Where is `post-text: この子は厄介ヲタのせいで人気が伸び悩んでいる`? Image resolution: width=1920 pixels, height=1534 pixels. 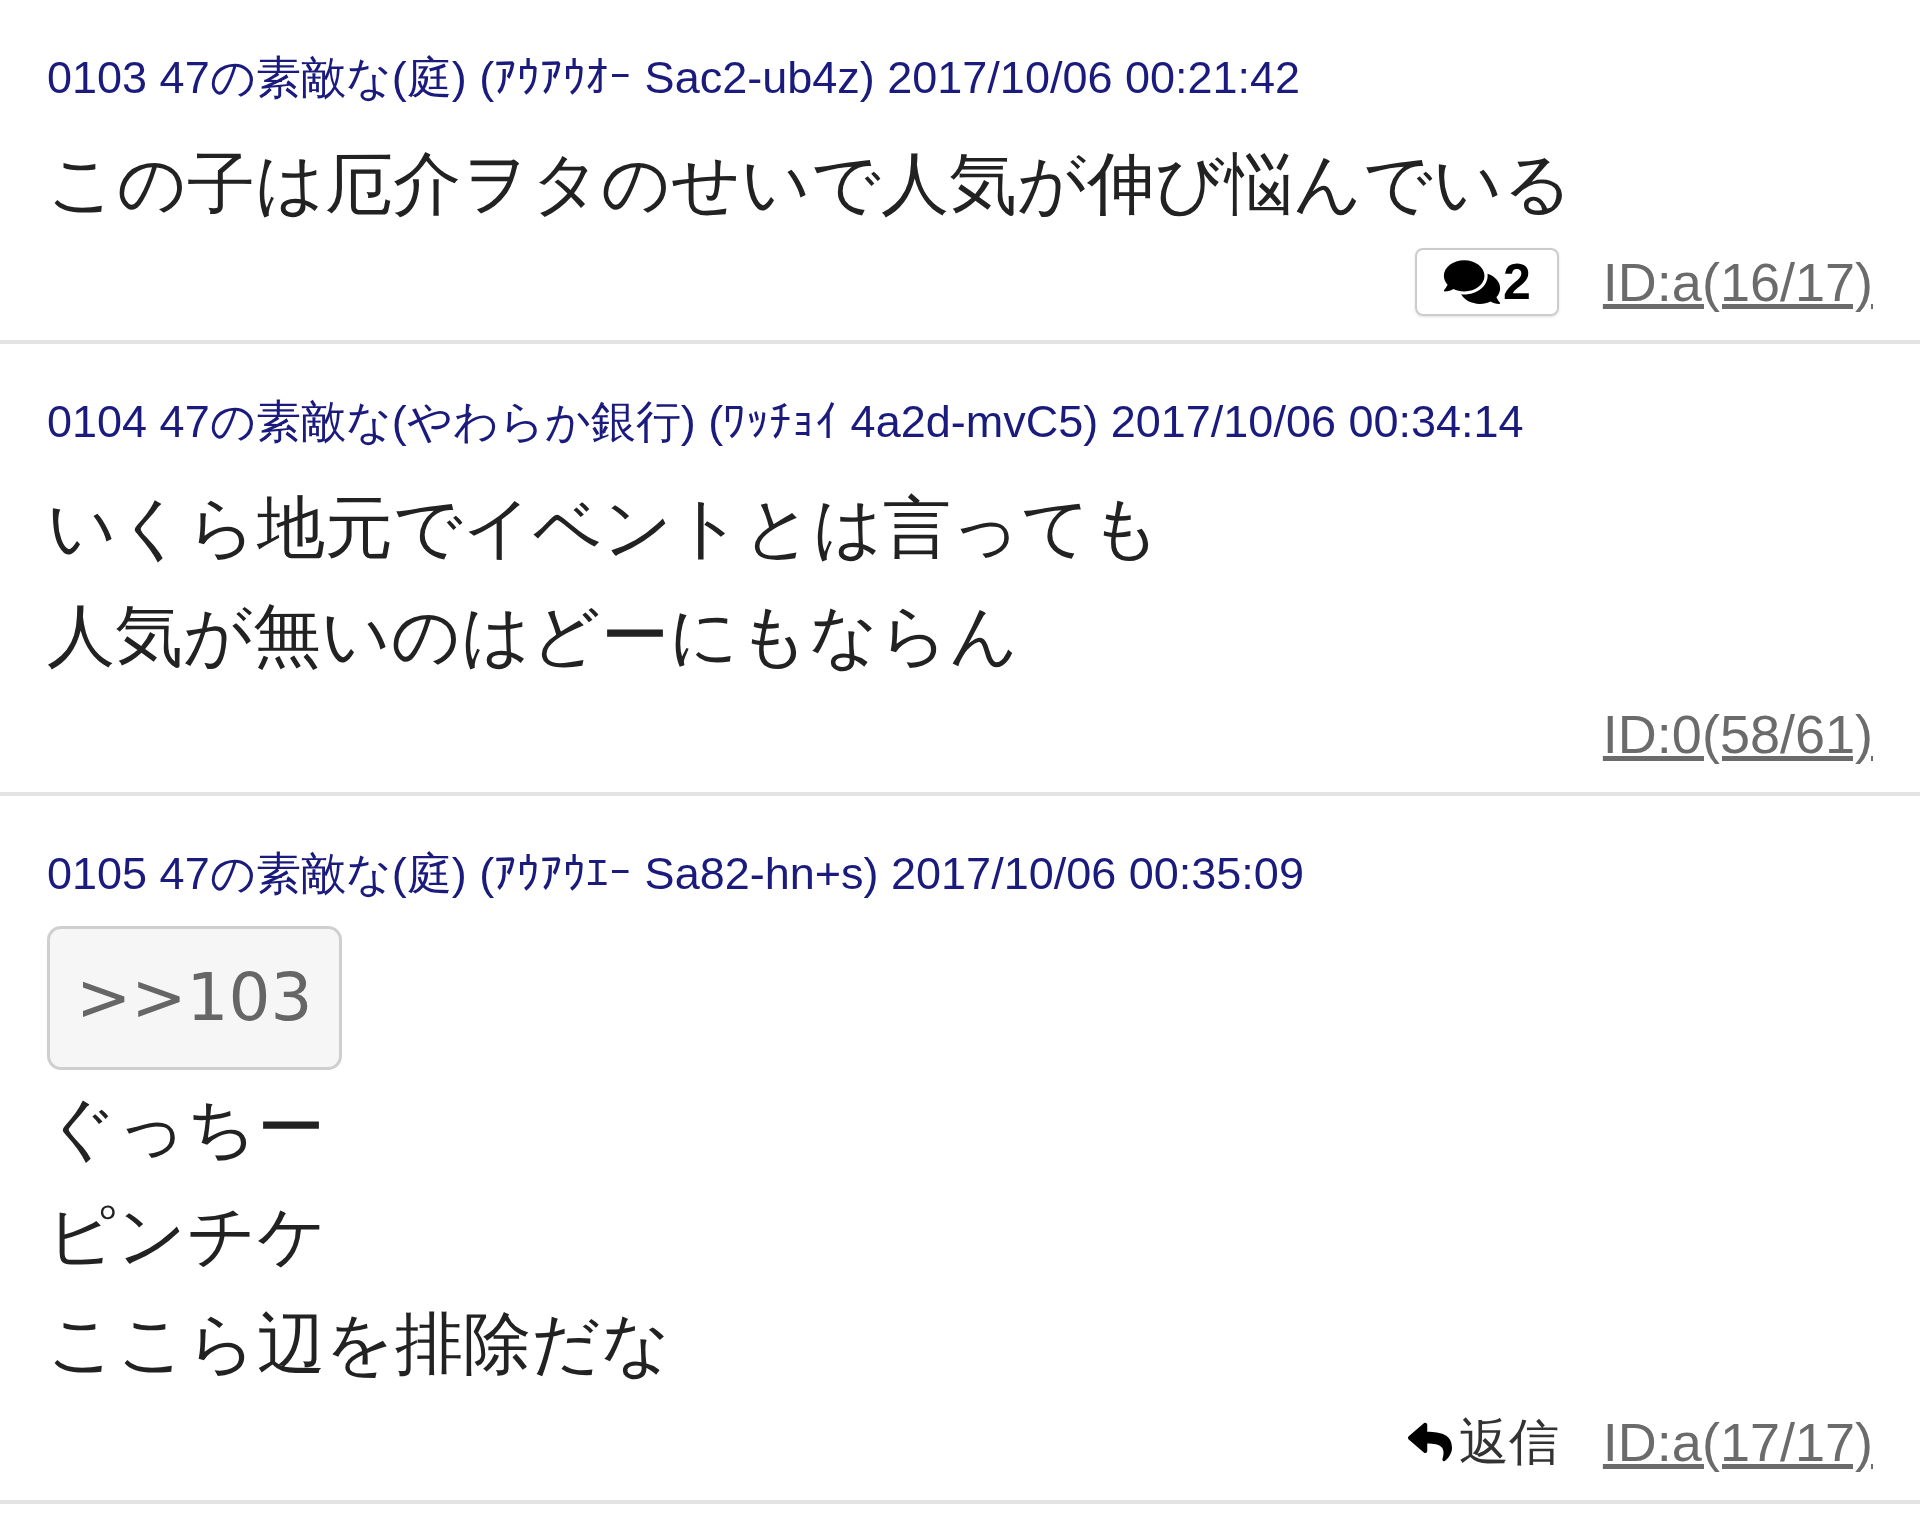 post-text: この子は厄介ヲタのせいで人気が伸び悩んでいる is located at coordinates (810, 184).